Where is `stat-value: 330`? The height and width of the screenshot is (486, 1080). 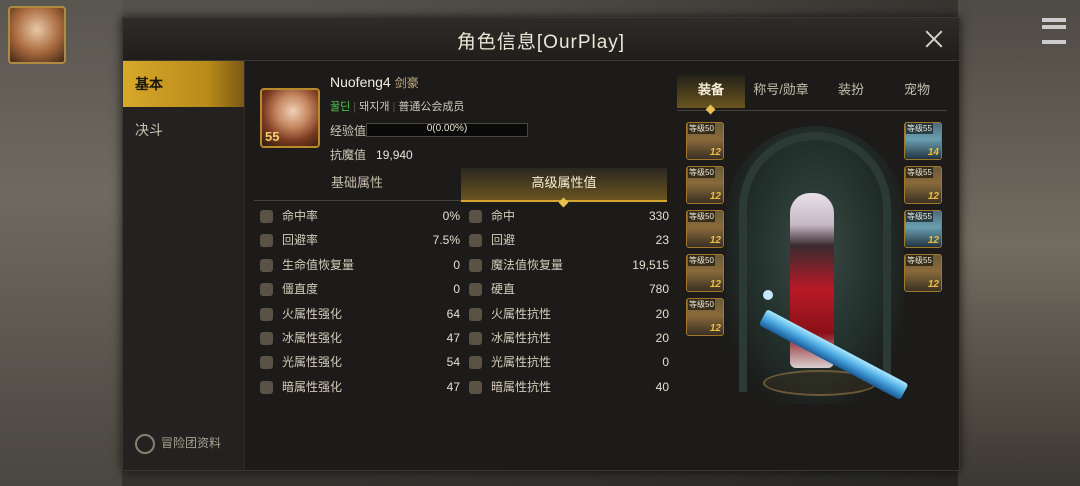 stat-value: 330 is located at coordinates (658, 216).